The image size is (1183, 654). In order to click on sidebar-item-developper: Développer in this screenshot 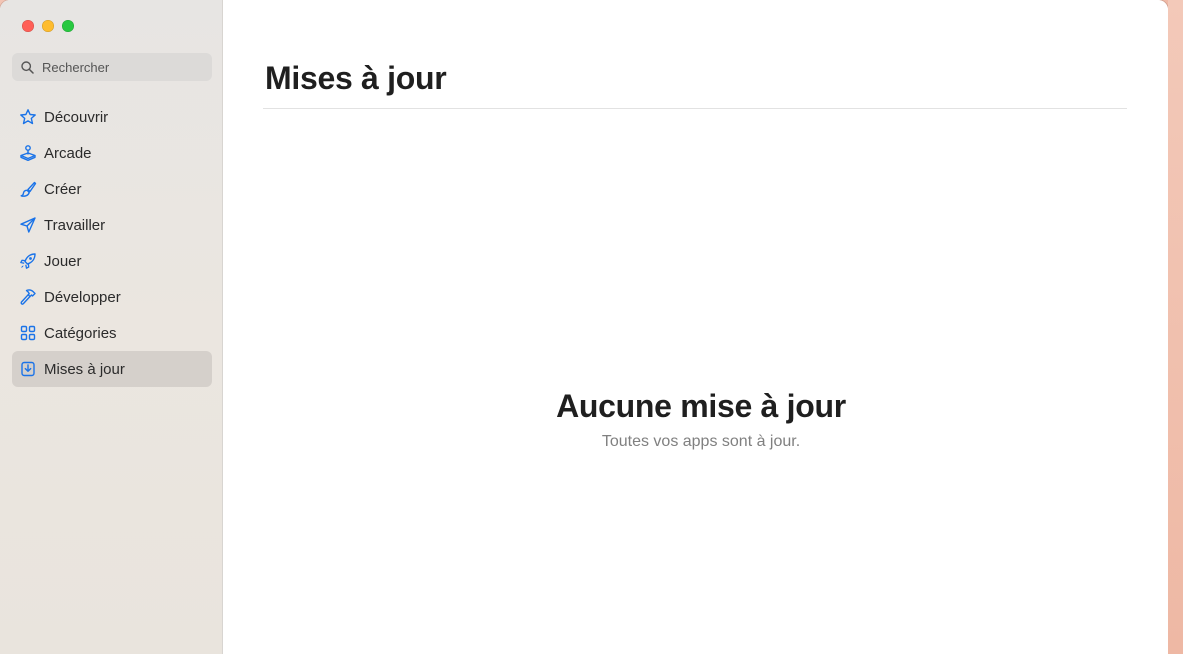, I will do `click(112, 297)`.